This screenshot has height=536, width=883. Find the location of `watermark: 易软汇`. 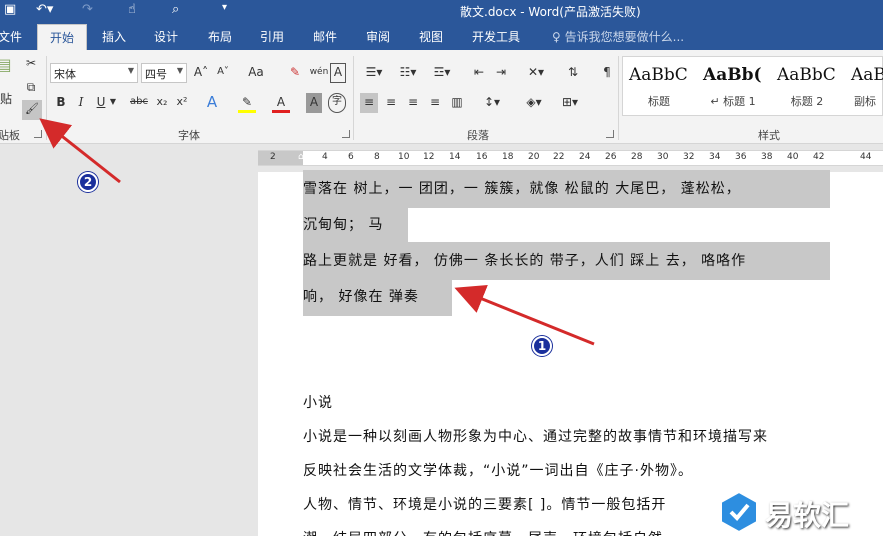

watermark: 易软汇 is located at coordinates (799, 512).